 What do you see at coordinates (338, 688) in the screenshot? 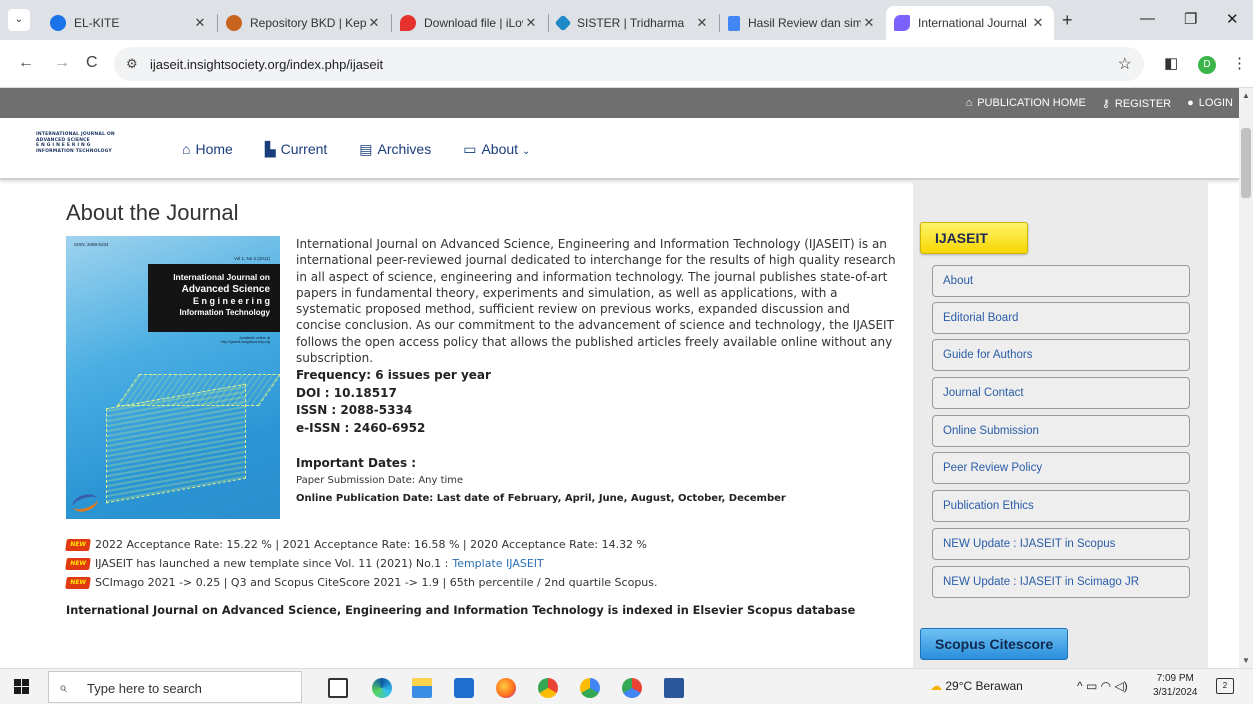
I see `task-view-icon` at bounding box center [338, 688].